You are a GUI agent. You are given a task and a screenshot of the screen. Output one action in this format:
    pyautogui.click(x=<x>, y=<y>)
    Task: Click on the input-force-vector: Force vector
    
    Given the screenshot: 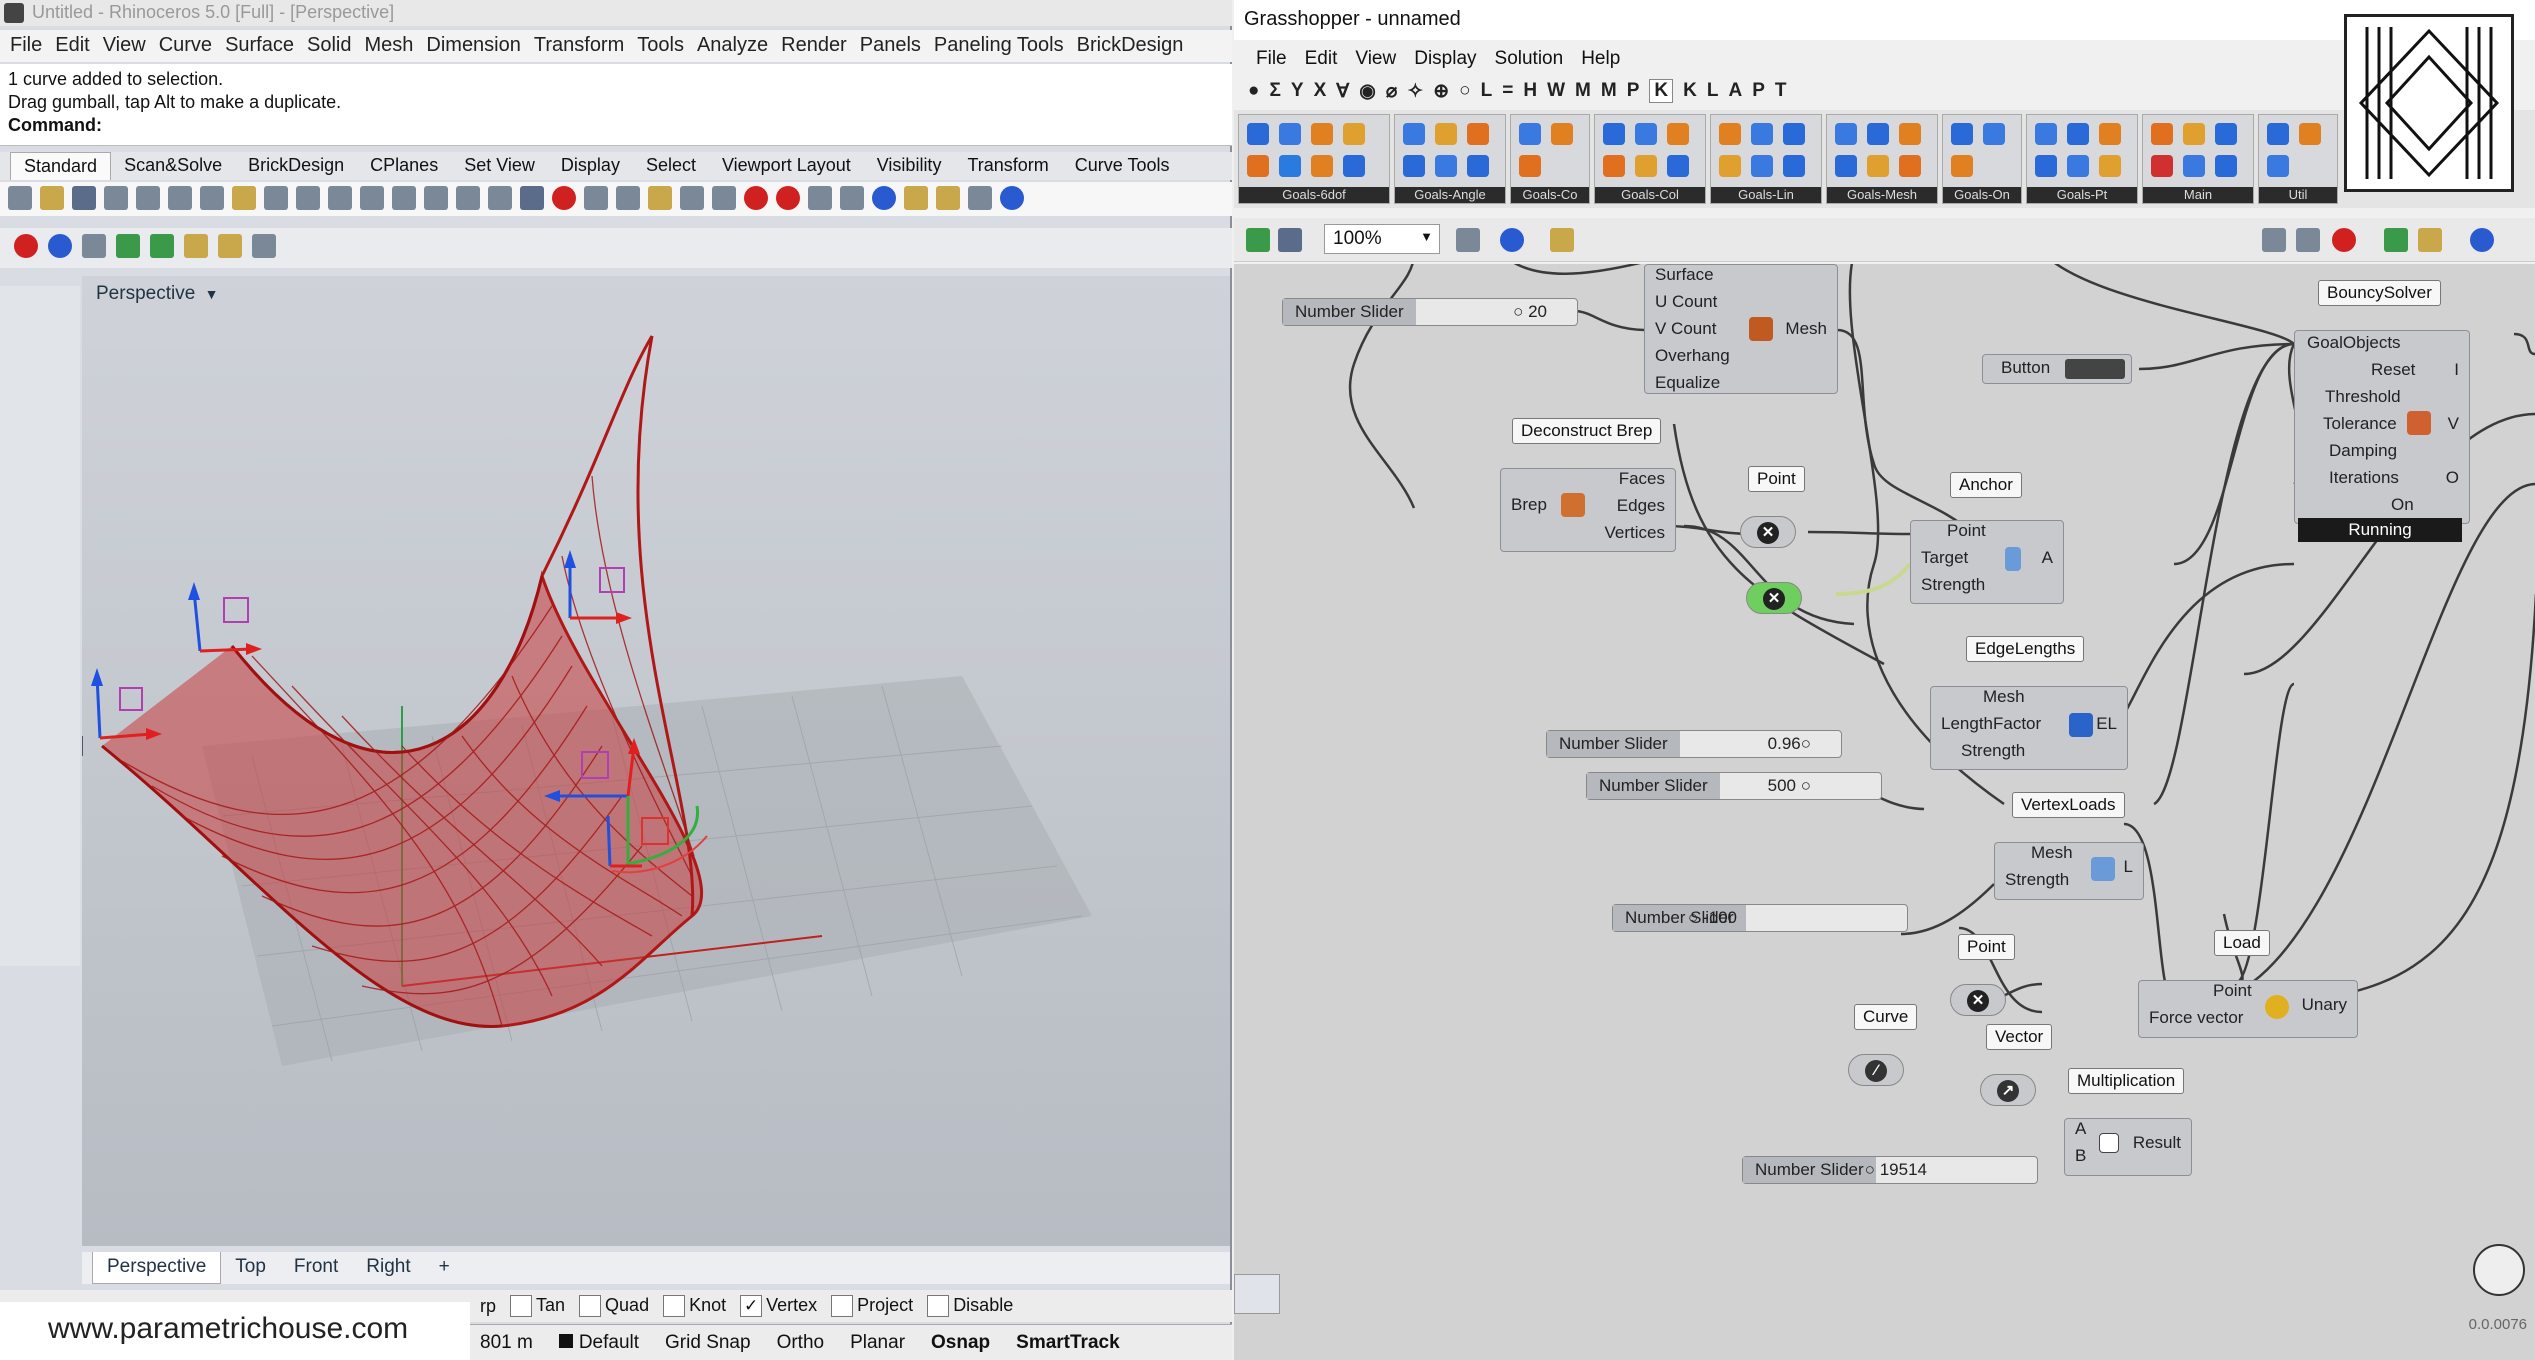 What is the action you would take?
    pyautogui.click(x=2196, y=1018)
    